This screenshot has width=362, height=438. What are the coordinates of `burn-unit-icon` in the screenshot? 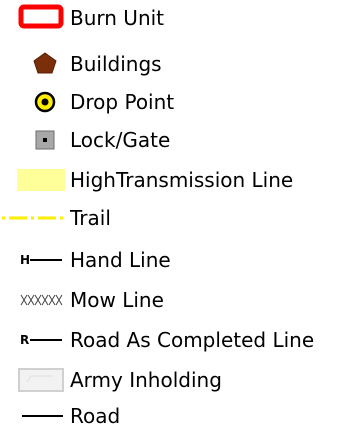 It's located at (33, 18).